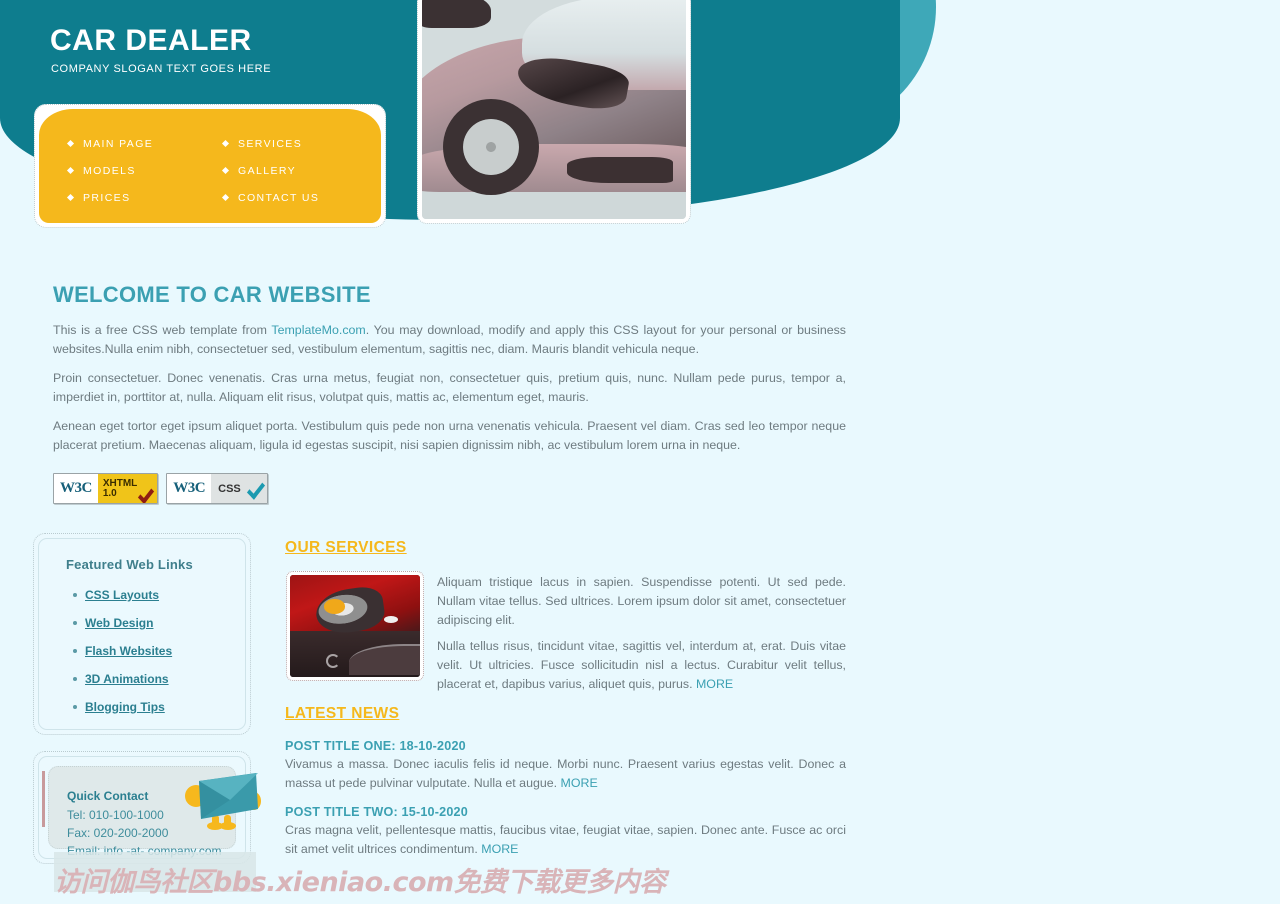  Describe the element at coordinates (229, 488) in the screenshot. I see `css-text: CSS` at that location.